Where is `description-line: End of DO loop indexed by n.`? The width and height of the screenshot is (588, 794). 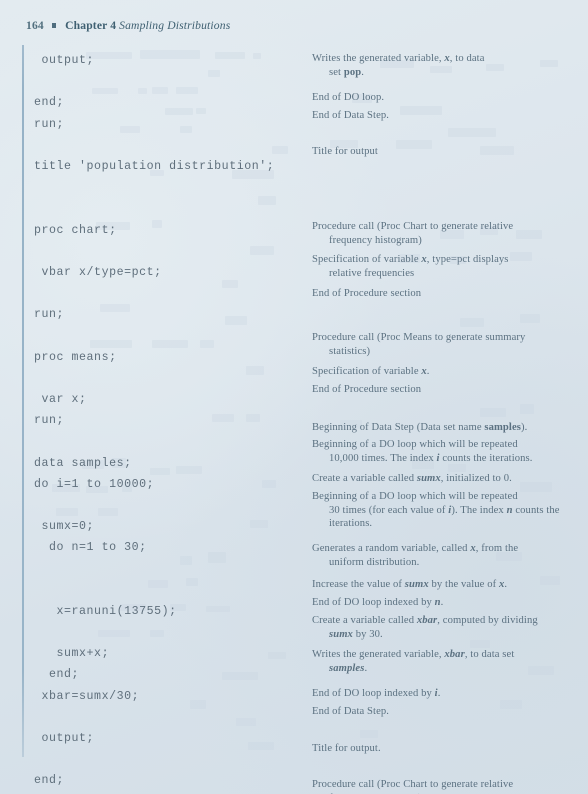 description-line: End of DO loop indexed by n. is located at coordinates (377, 603).